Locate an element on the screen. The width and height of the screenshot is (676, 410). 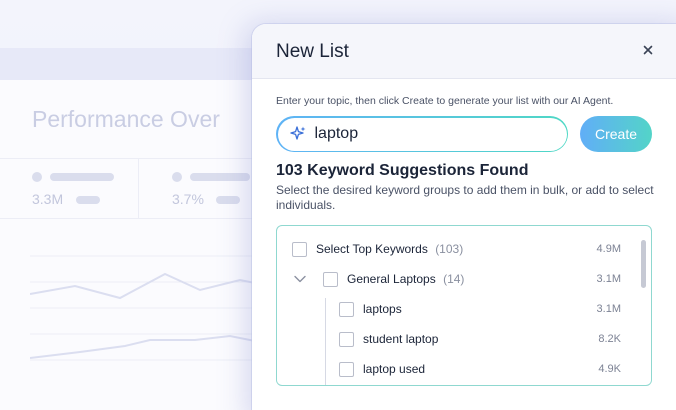
close-icon is located at coordinates (648, 50).